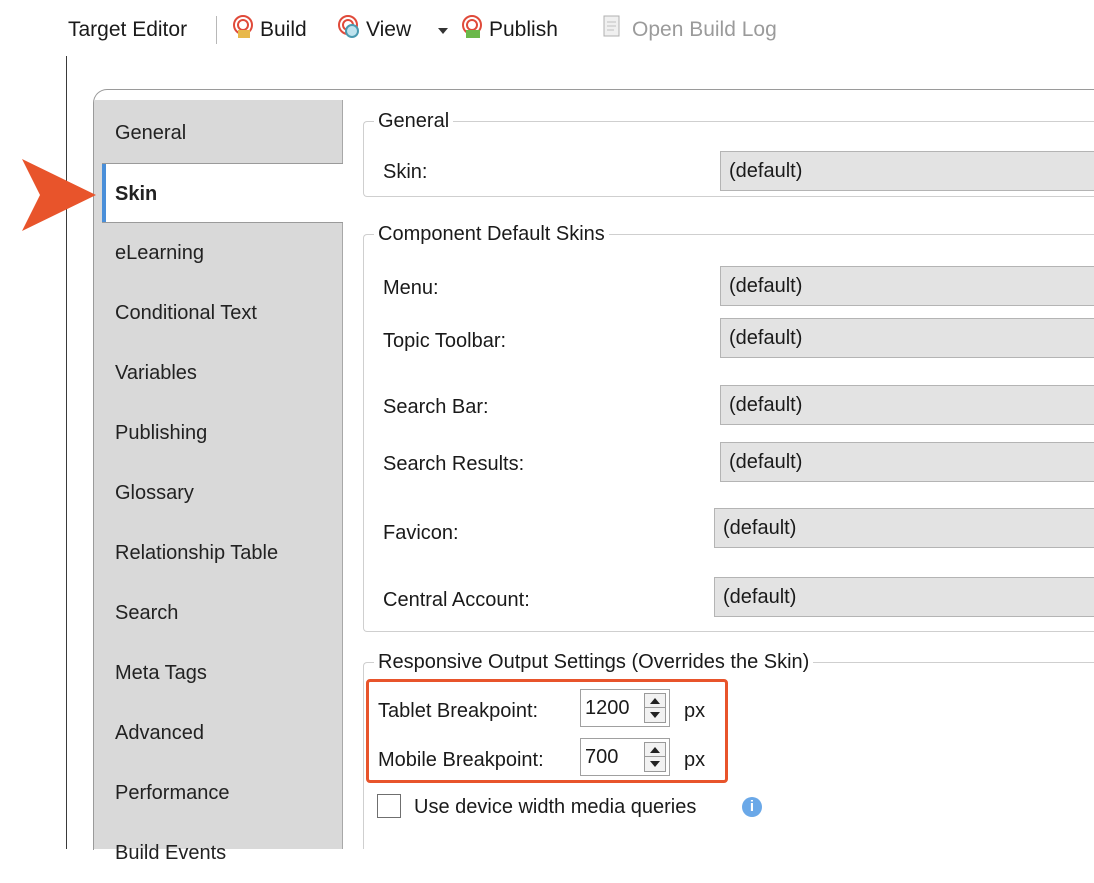  Describe the element at coordinates (491, 234) in the screenshot. I see `component-group-legend: Component Default Skins` at that location.